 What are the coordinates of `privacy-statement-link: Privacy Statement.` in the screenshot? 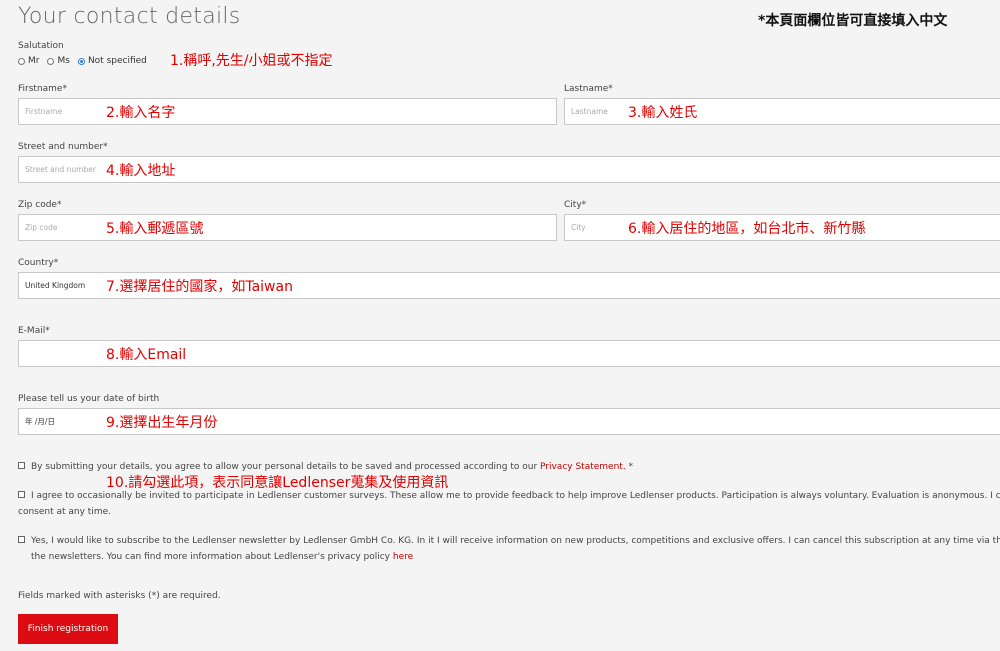 It's located at (583, 467).